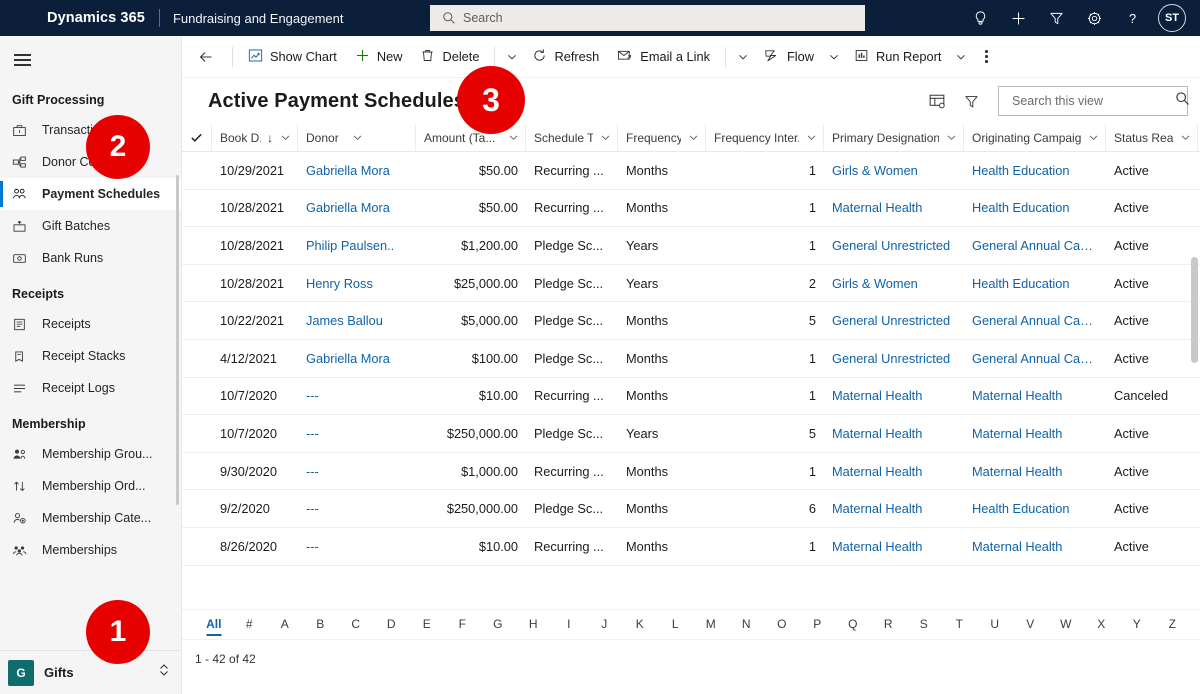 This screenshot has width=1200, height=694. I want to click on cell-campaign: Maternal Health, so click(1035, 395).